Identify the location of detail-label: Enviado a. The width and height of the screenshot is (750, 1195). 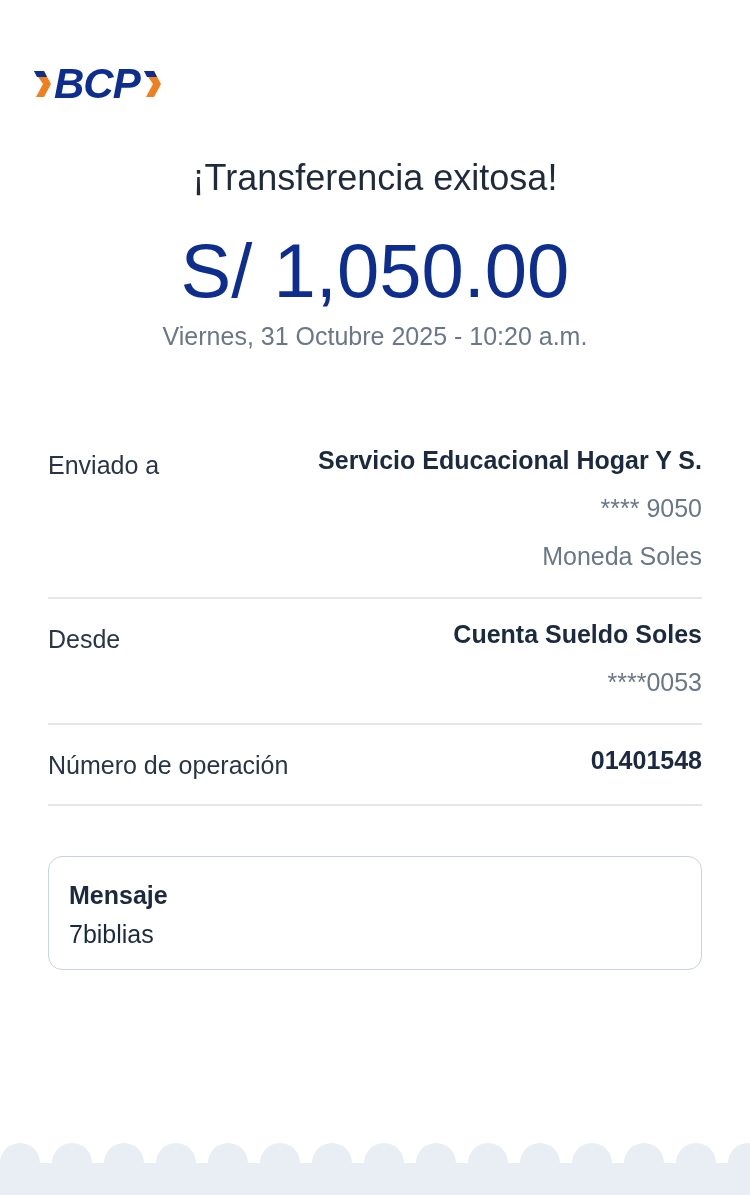
(104, 465).